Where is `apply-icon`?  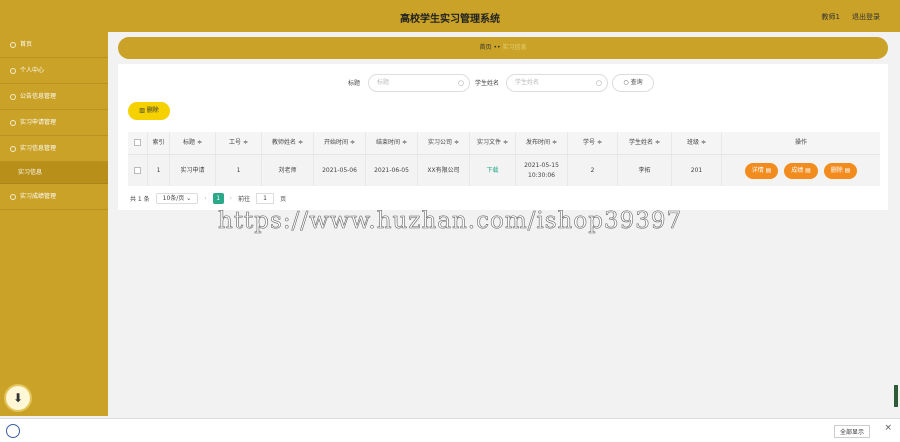 apply-icon is located at coordinates (13, 122).